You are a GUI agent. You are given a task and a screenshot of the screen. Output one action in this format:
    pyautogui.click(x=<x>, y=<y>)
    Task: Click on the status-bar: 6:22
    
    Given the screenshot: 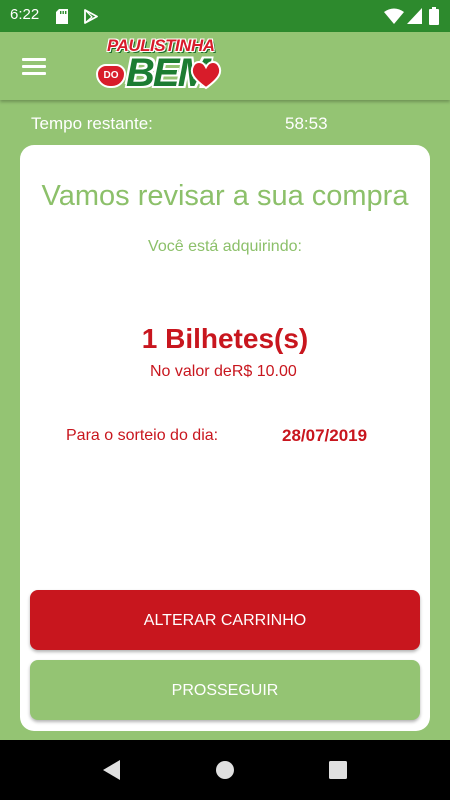 What is the action you would take?
    pyautogui.click(x=225, y=16)
    